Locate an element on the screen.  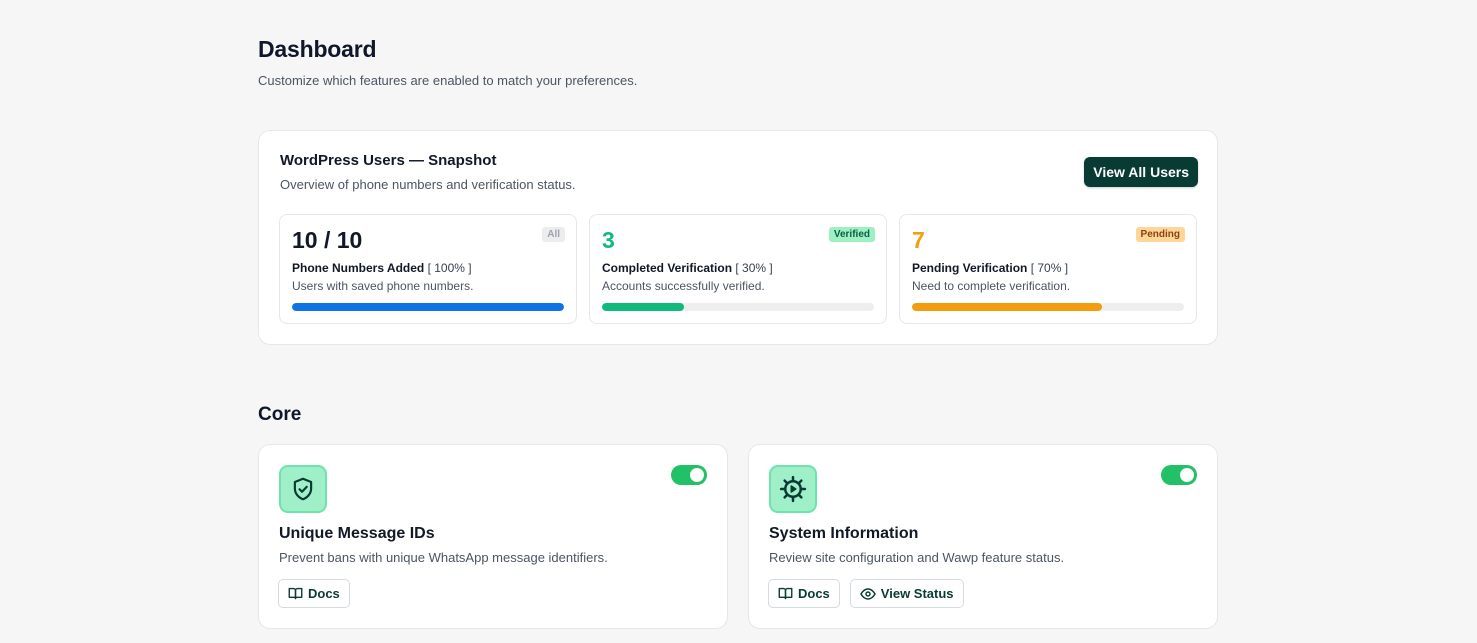
stat-label: Pending Verification [ 70% ] is located at coordinates (990, 268).